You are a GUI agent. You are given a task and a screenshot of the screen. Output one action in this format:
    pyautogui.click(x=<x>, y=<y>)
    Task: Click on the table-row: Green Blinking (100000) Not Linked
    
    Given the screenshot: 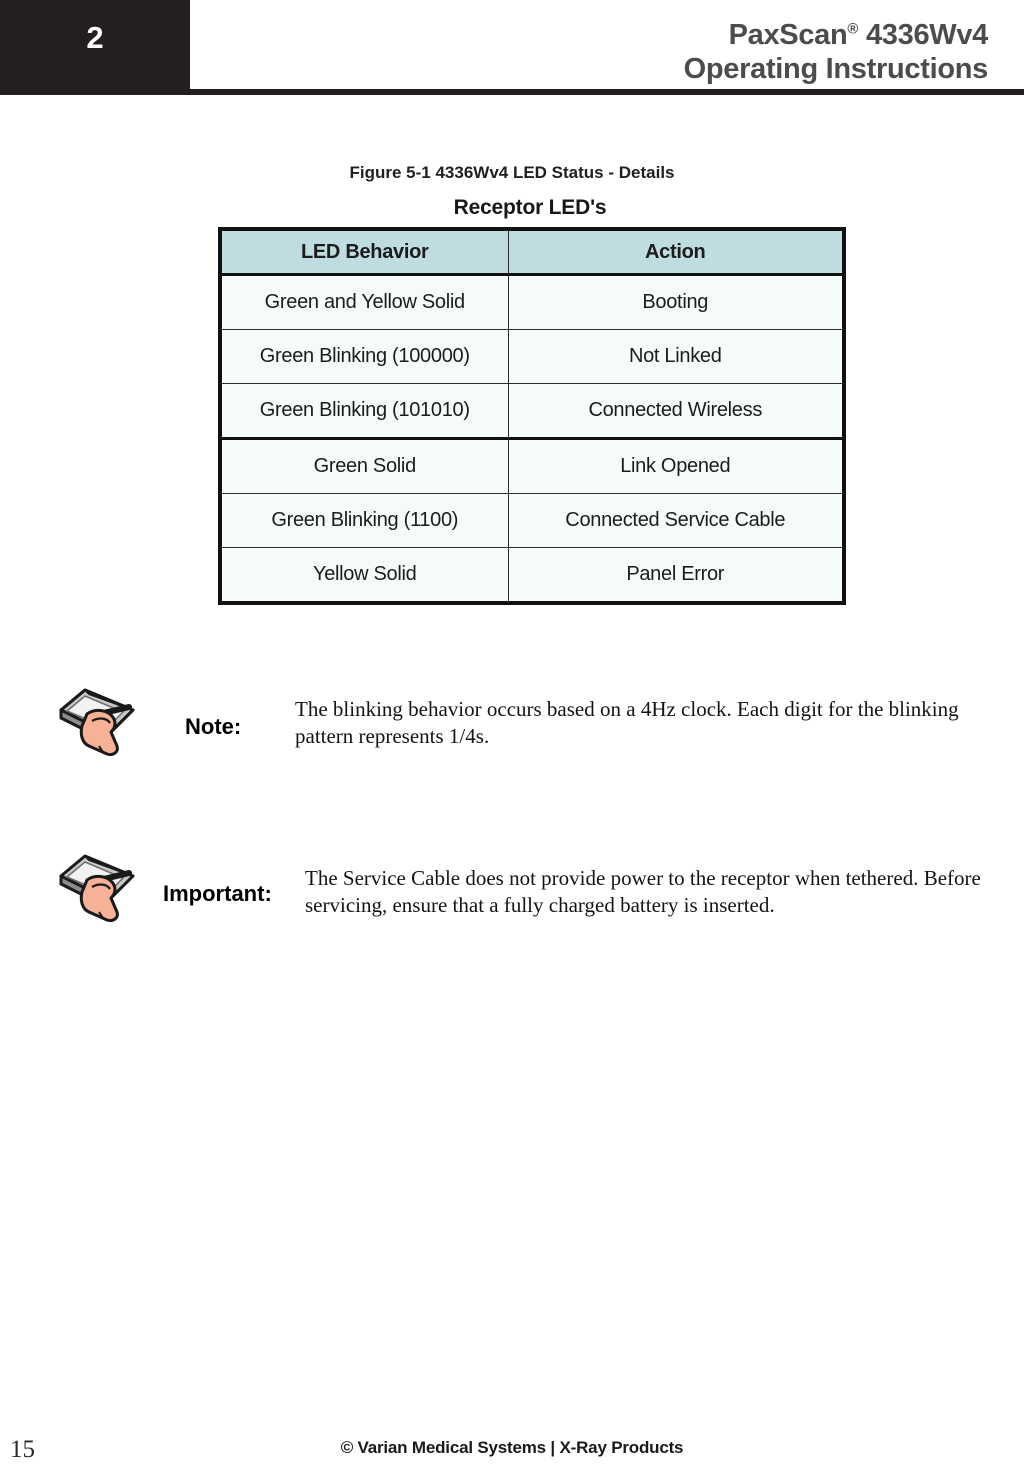 What is the action you would take?
    pyautogui.click(x=532, y=356)
    